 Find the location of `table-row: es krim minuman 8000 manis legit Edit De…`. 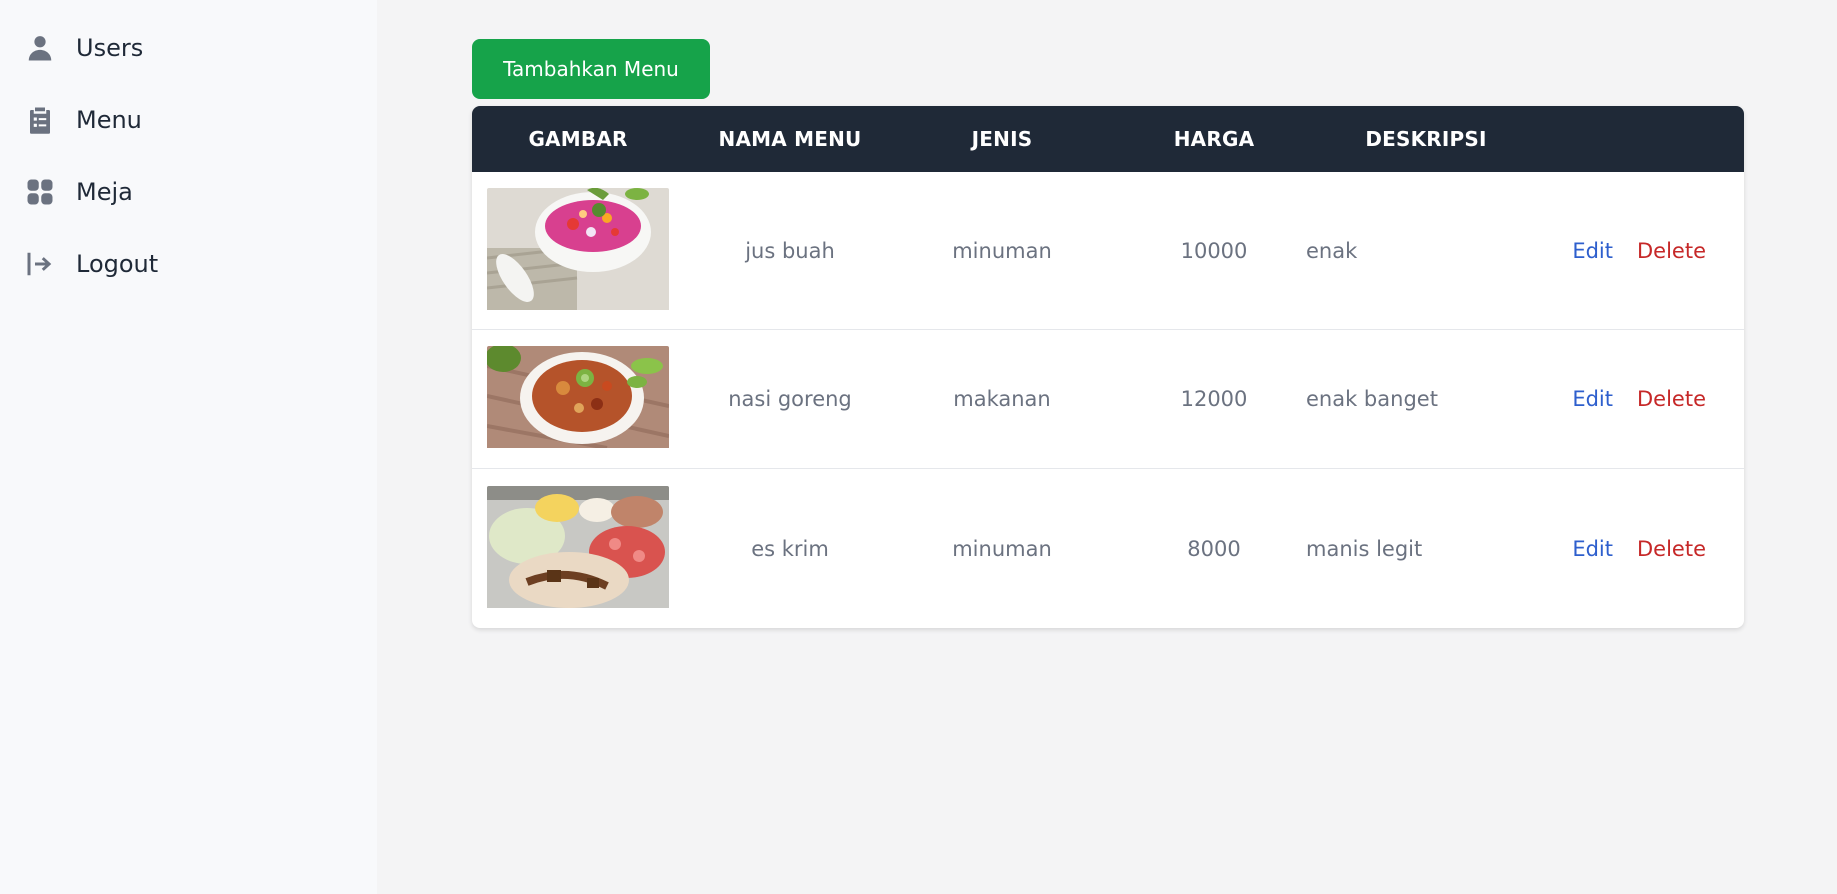

table-row: es krim minuman 8000 manis legit Edit De… is located at coordinates (1108, 548).